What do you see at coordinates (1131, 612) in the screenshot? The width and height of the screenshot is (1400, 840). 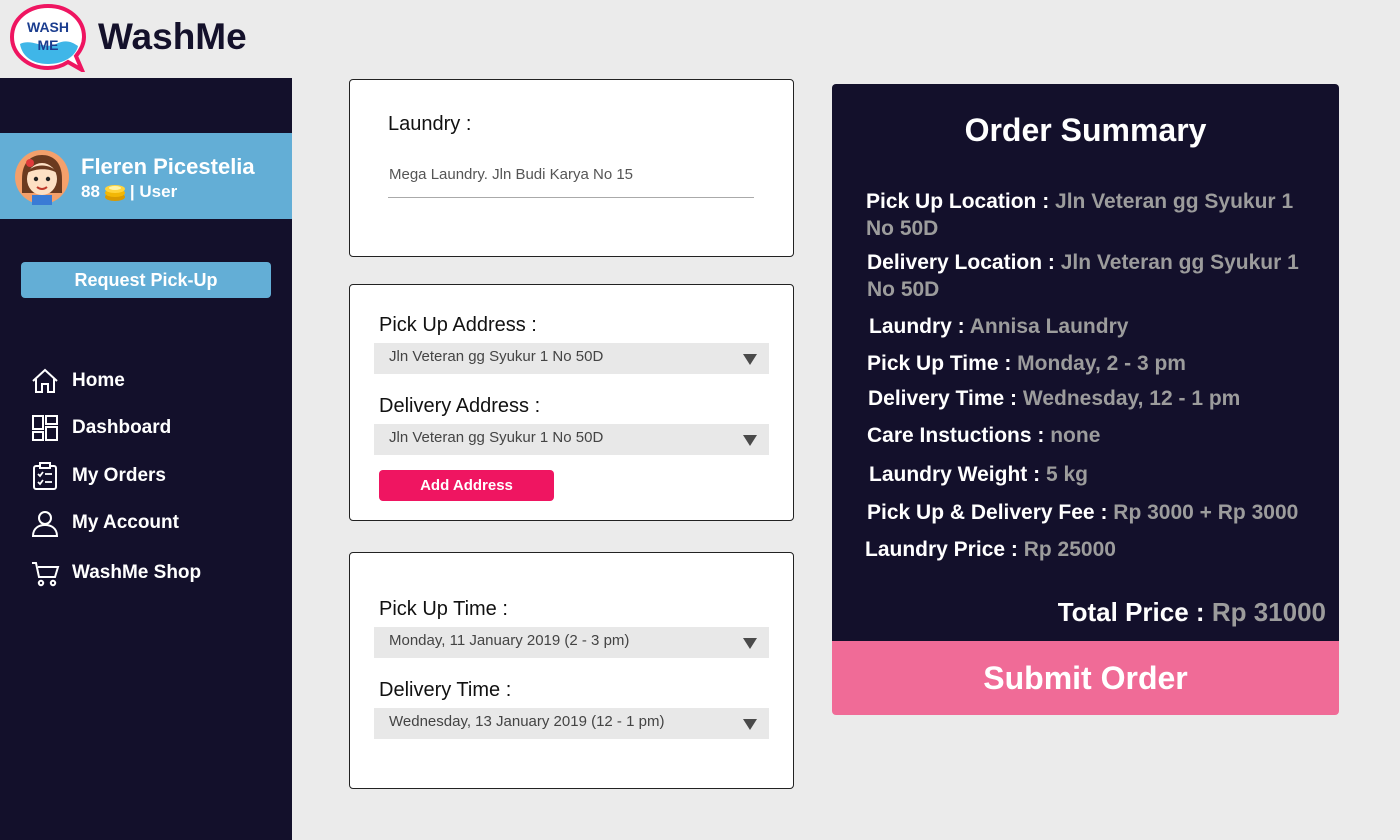 I see `total-price-label: Total Price :` at bounding box center [1131, 612].